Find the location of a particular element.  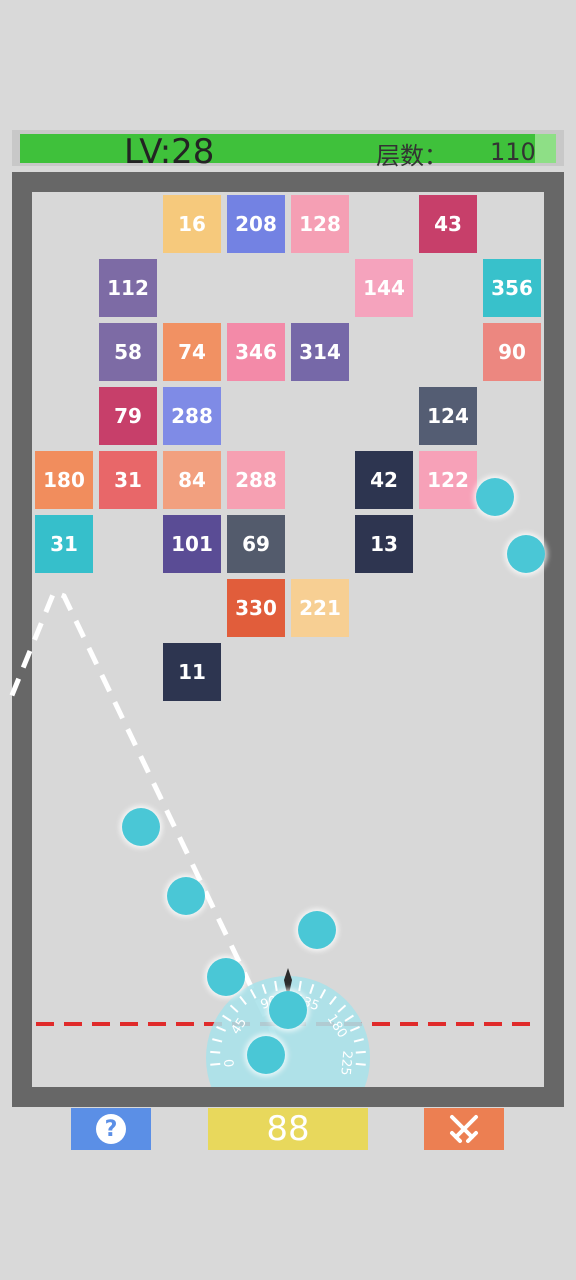

dial-angle-label: 0 is located at coordinates (230, 1063).